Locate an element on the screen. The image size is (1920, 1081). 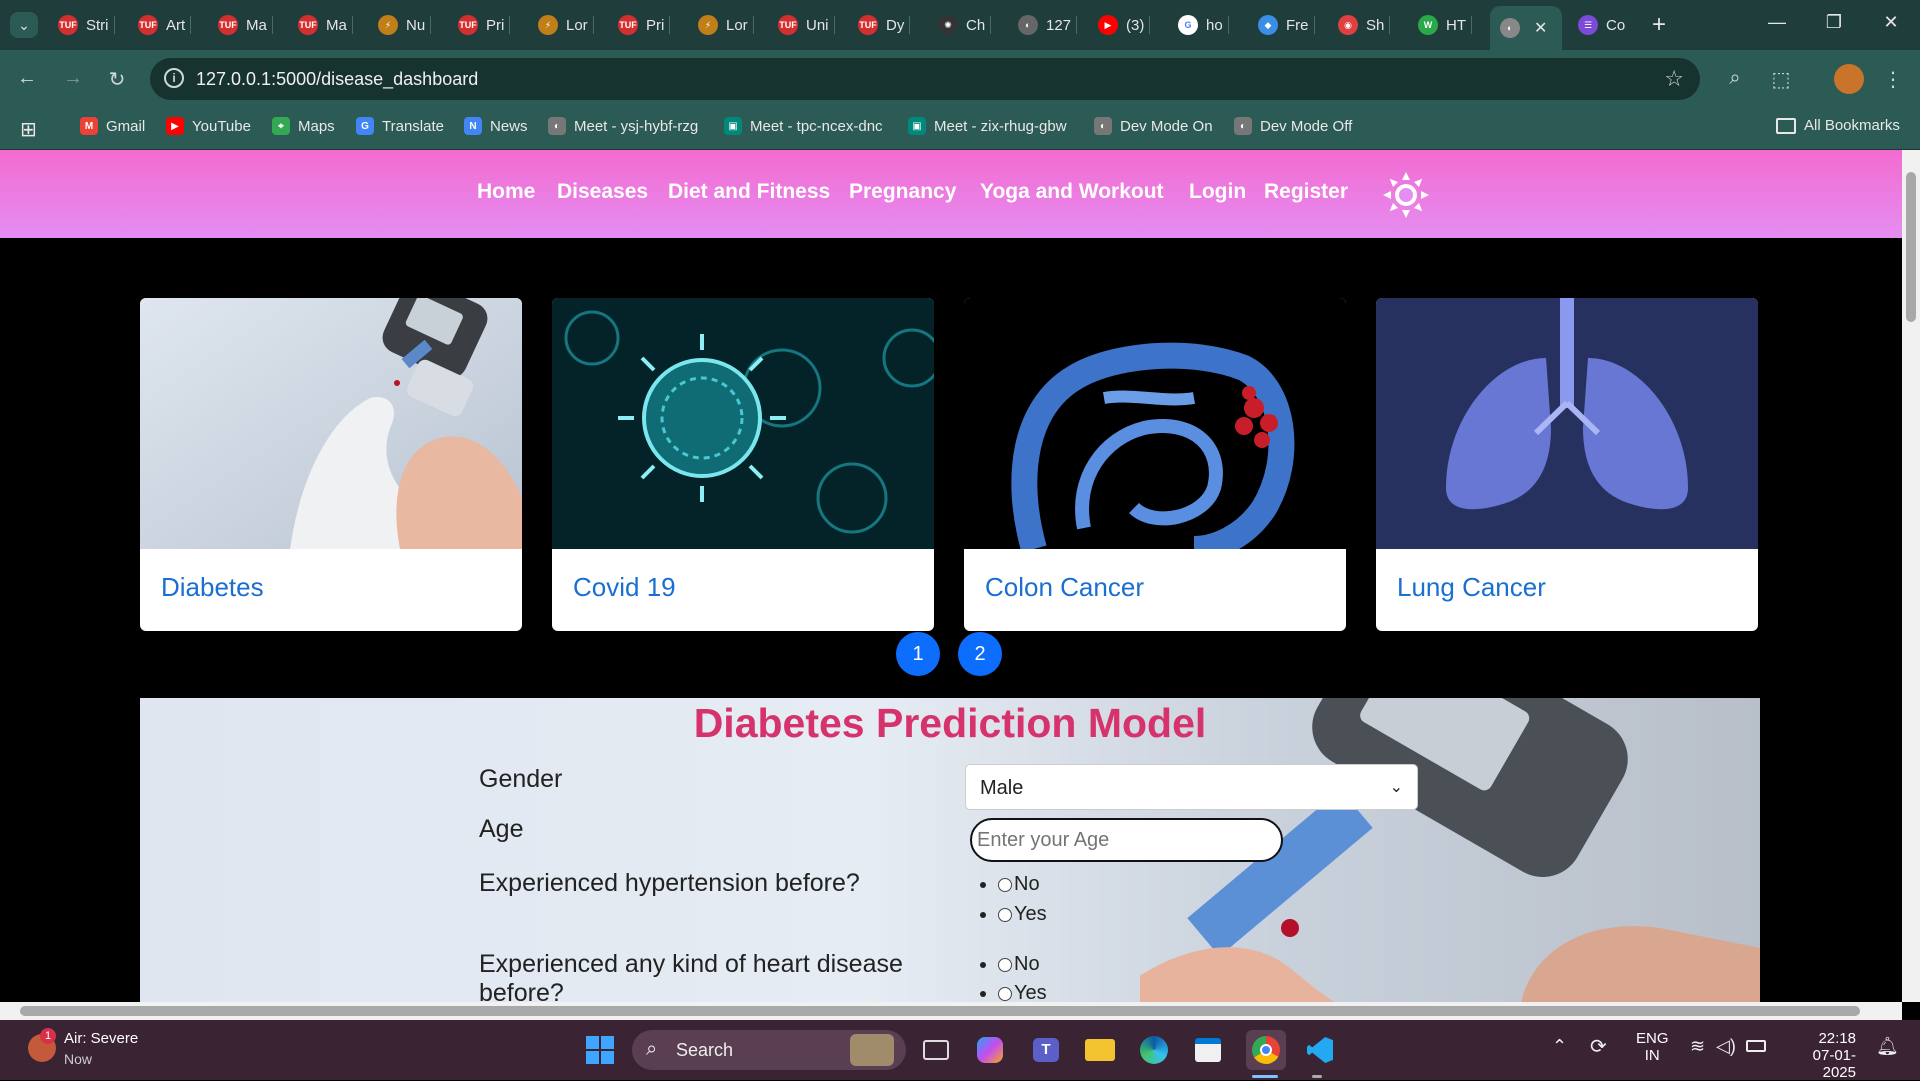
nav-link-diseases: Diseases is located at coordinates (602, 192).